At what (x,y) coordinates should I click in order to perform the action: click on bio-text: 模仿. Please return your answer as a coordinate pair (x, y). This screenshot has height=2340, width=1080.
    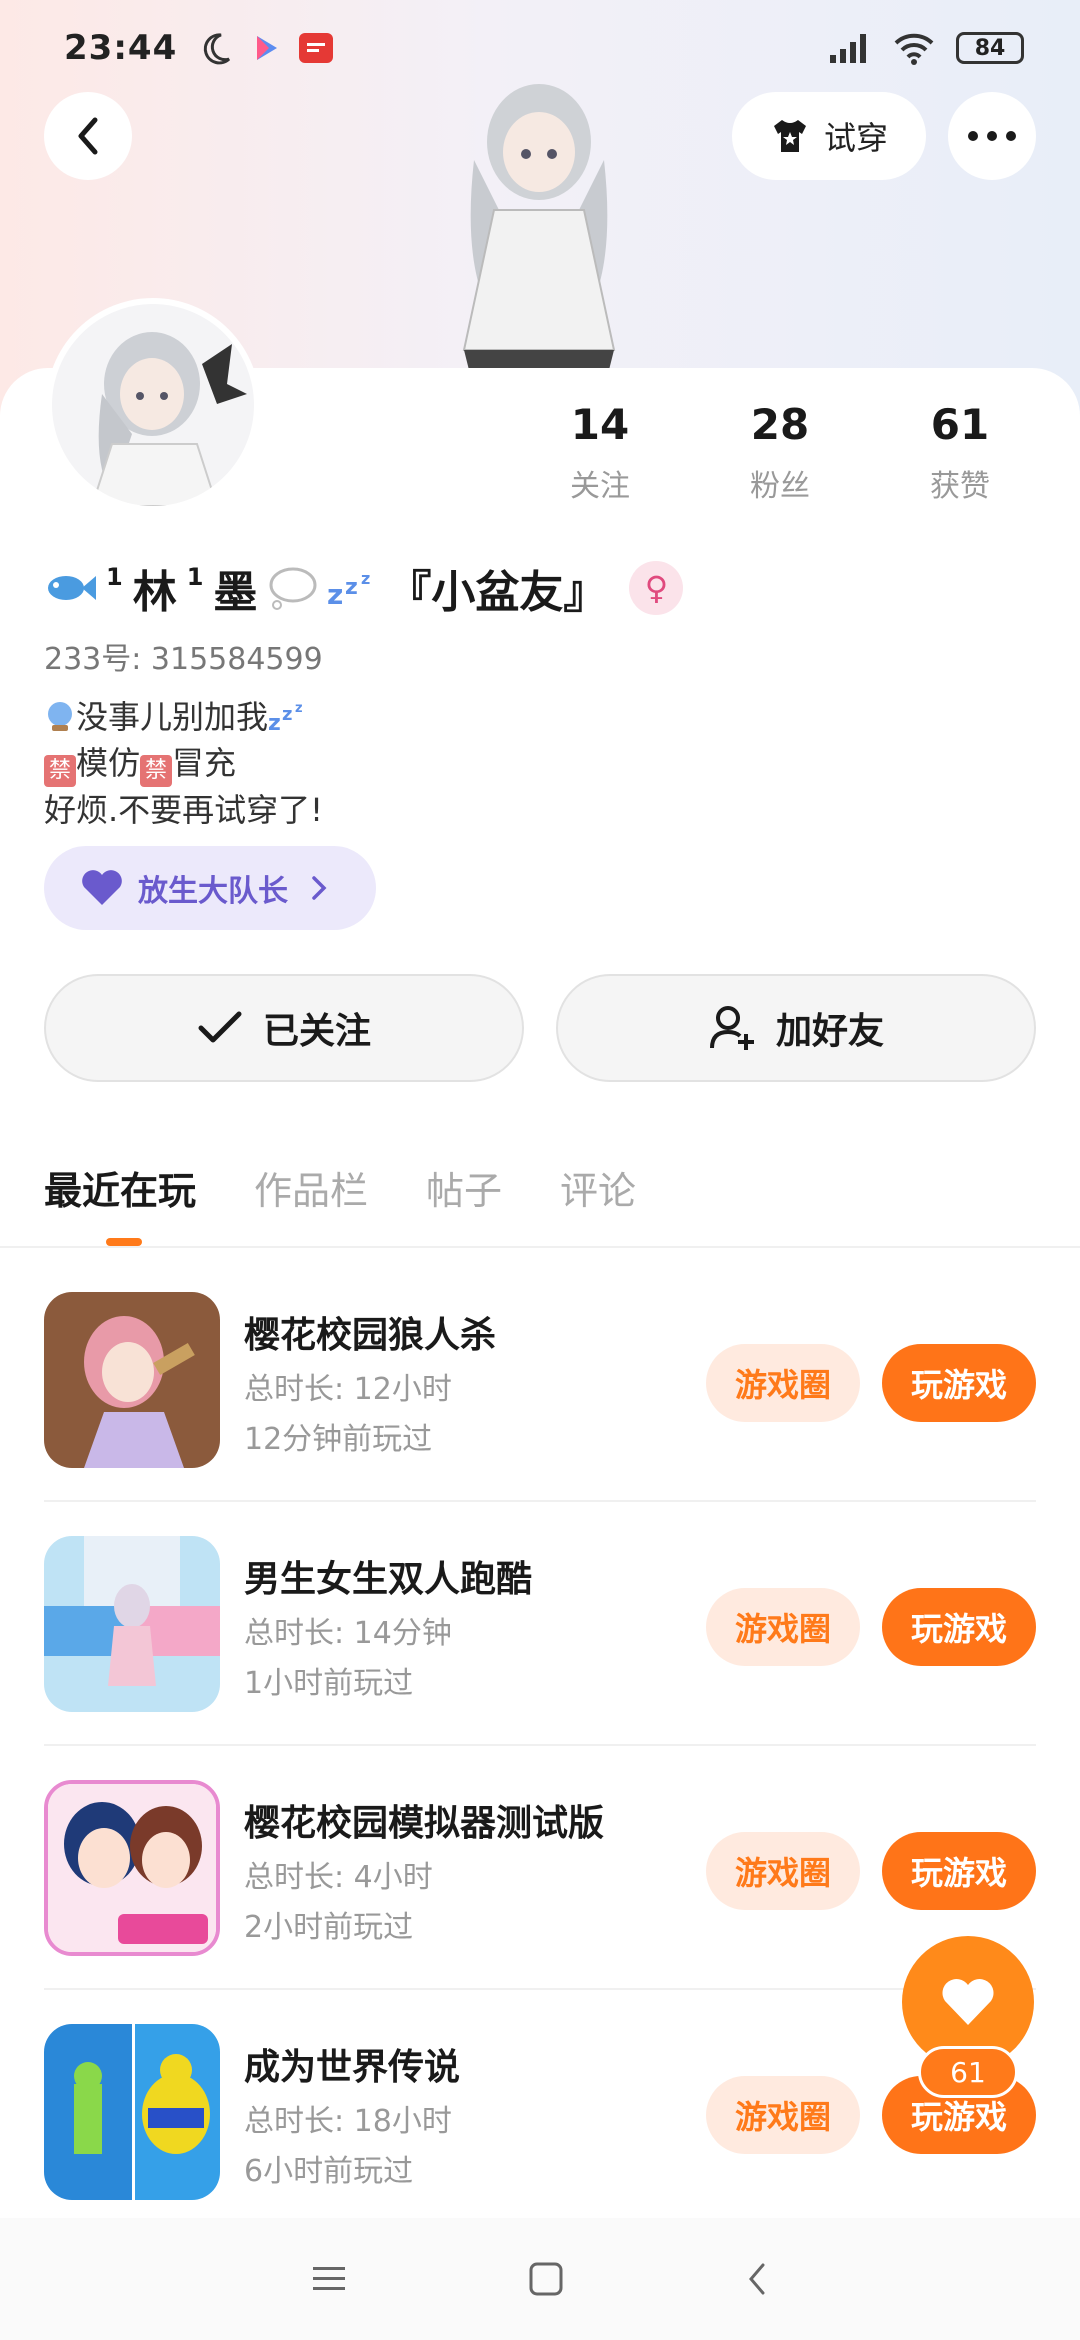
    Looking at the image, I should click on (108, 763).